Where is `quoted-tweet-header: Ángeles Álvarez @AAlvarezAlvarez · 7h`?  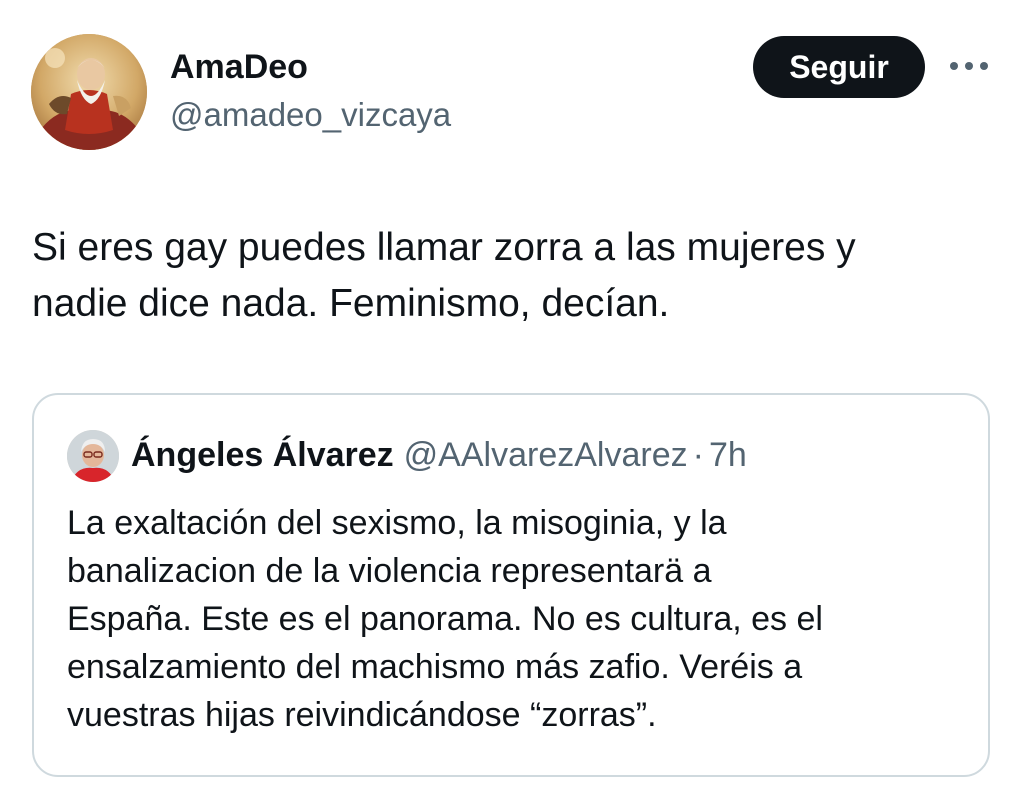 quoted-tweet-header: Ángeles Álvarez @AAlvarezAlvarez · 7h is located at coordinates (439, 455).